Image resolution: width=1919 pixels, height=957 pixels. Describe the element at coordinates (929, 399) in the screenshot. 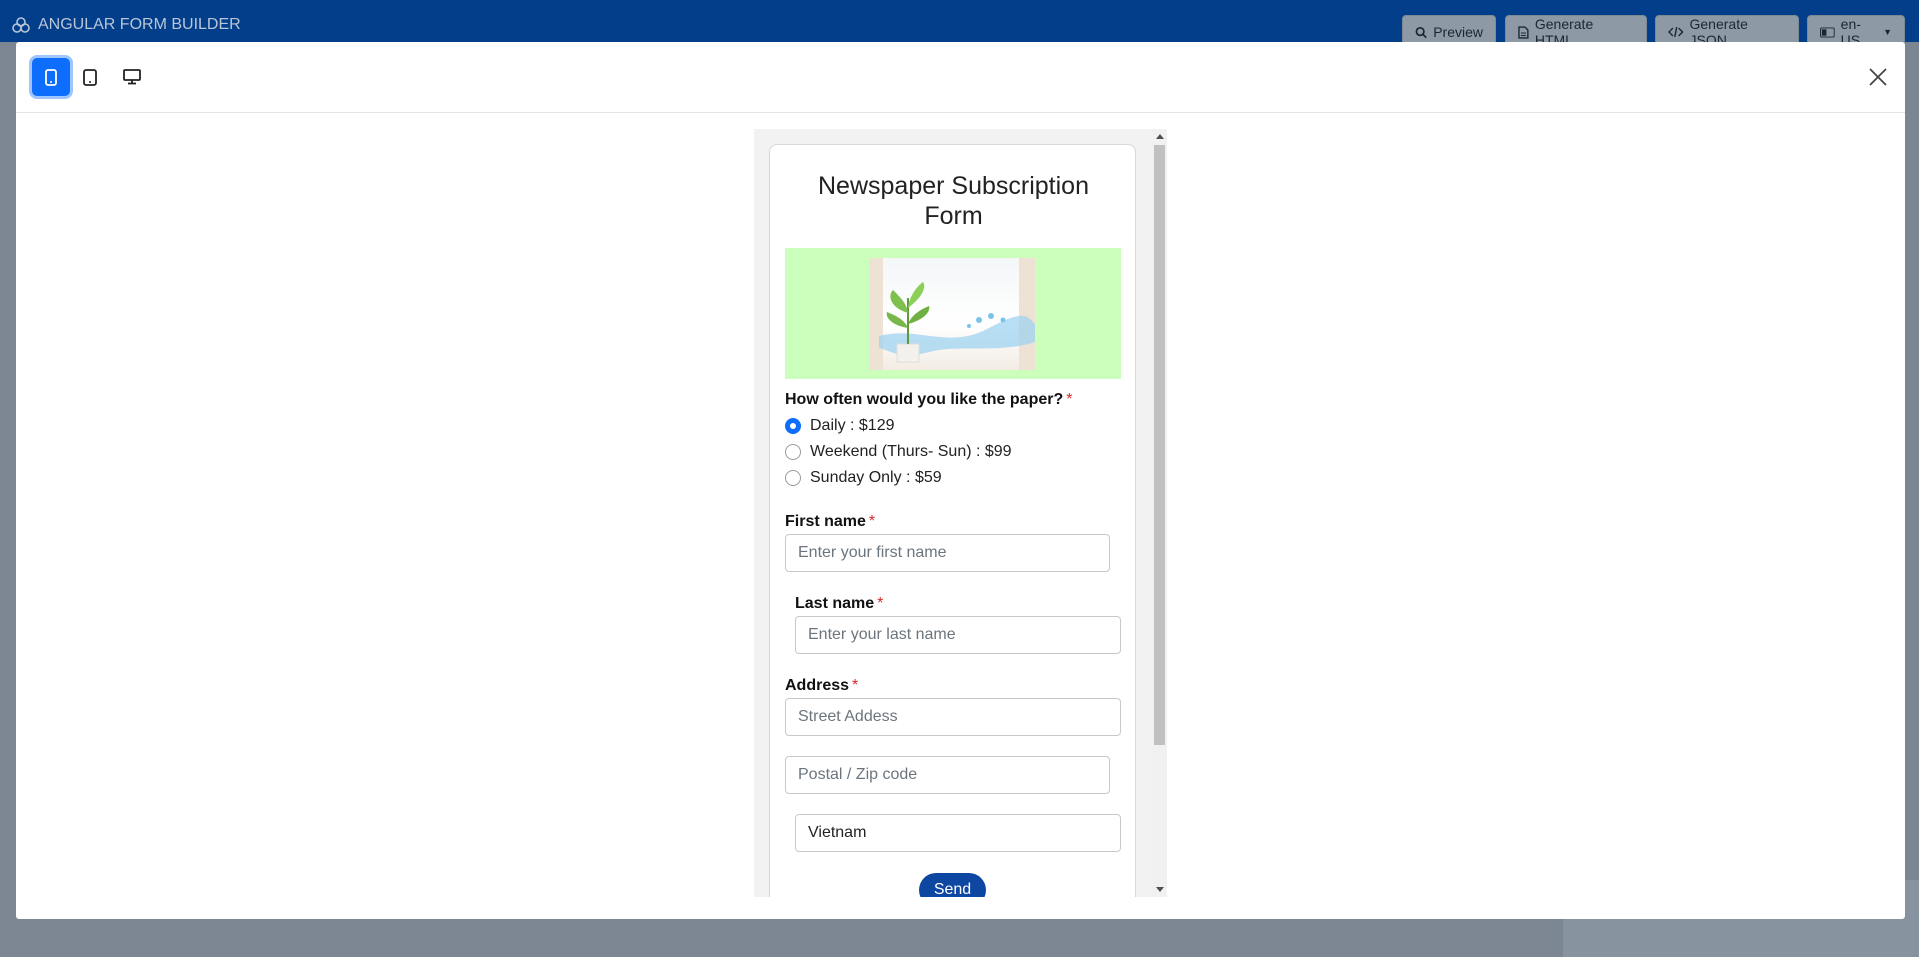

I see `frequency-question-label: How often would you like the paper? *` at that location.